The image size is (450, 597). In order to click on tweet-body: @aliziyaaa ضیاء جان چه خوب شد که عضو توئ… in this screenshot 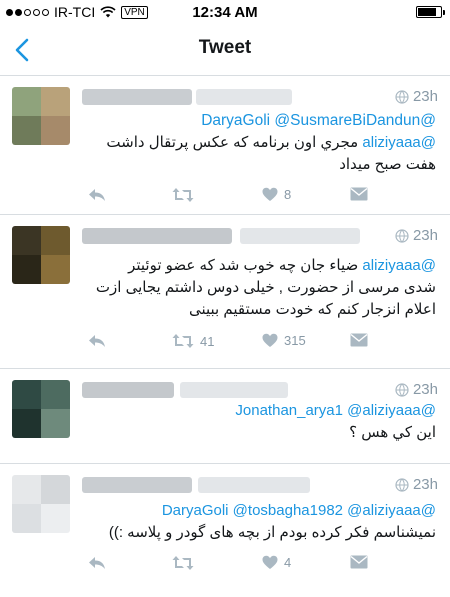, I will do `click(258, 288)`.